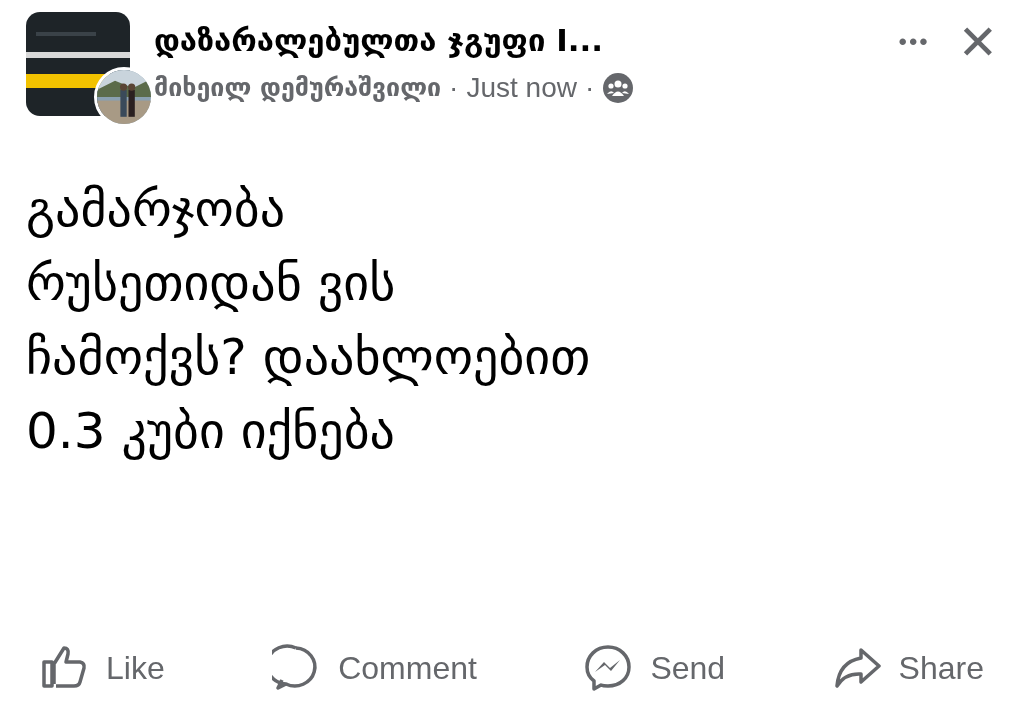 The image size is (1024, 720). I want to click on like-button: Like, so click(102, 668).